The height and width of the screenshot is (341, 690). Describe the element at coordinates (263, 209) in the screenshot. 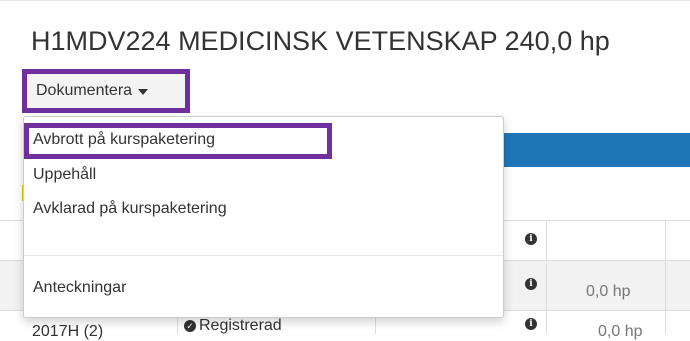

I see `menu-item-avklarad: Avklarad på kurspaketering` at that location.